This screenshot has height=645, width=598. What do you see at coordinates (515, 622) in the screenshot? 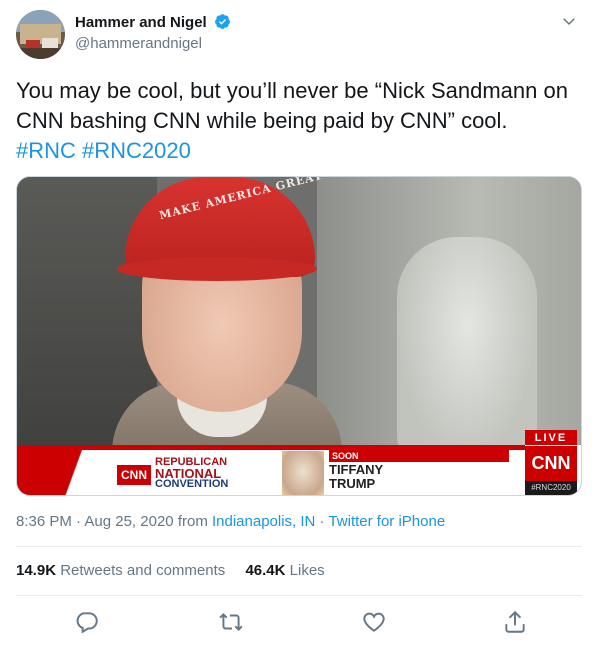
I see `share-icon` at bounding box center [515, 622].